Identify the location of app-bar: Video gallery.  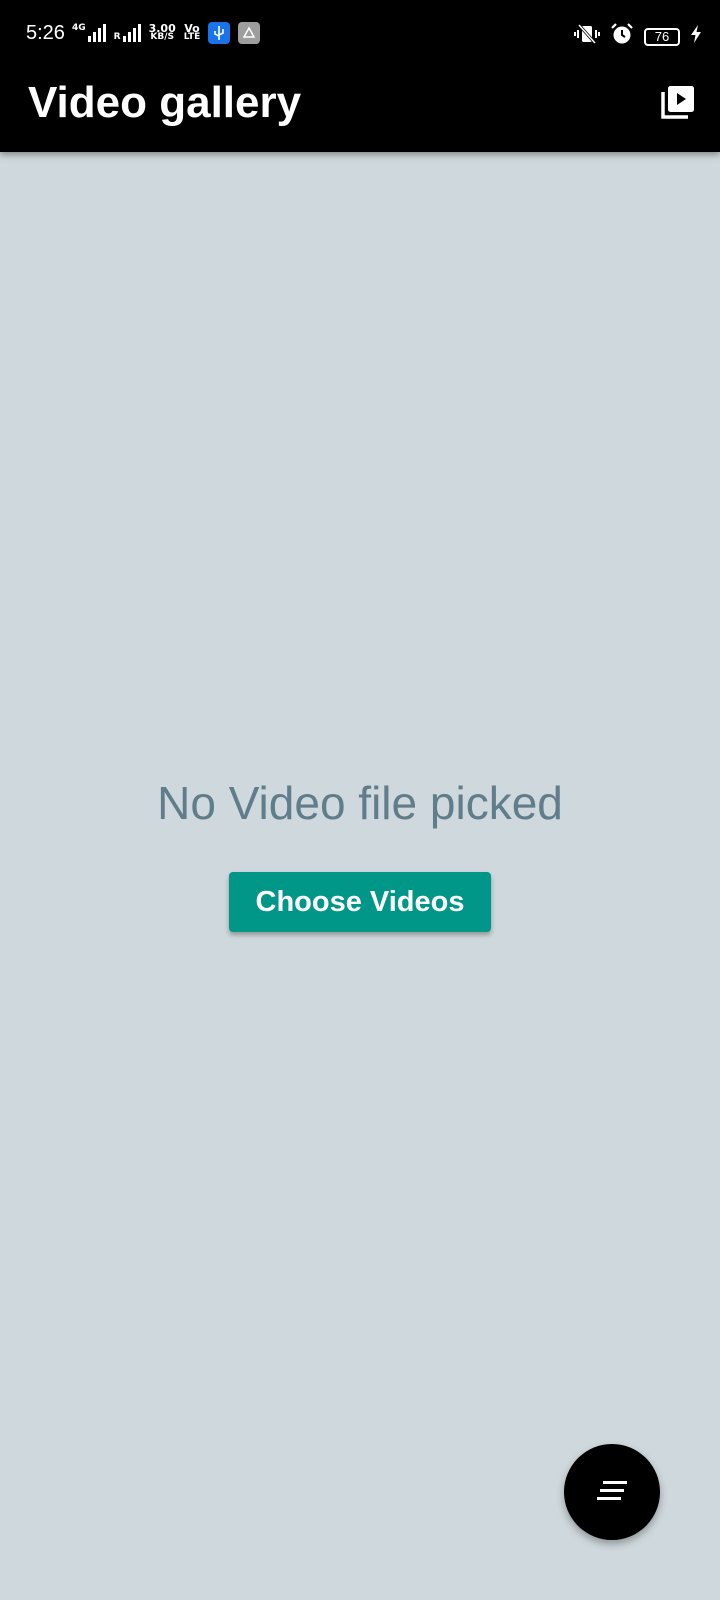
(360, 111).